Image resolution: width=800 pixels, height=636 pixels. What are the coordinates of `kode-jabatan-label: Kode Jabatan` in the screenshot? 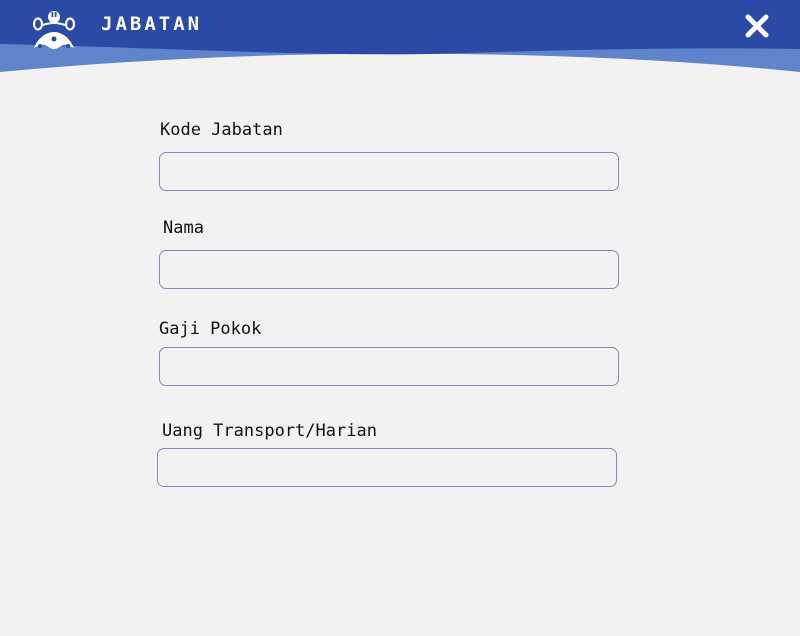 It's located at (221, 130).